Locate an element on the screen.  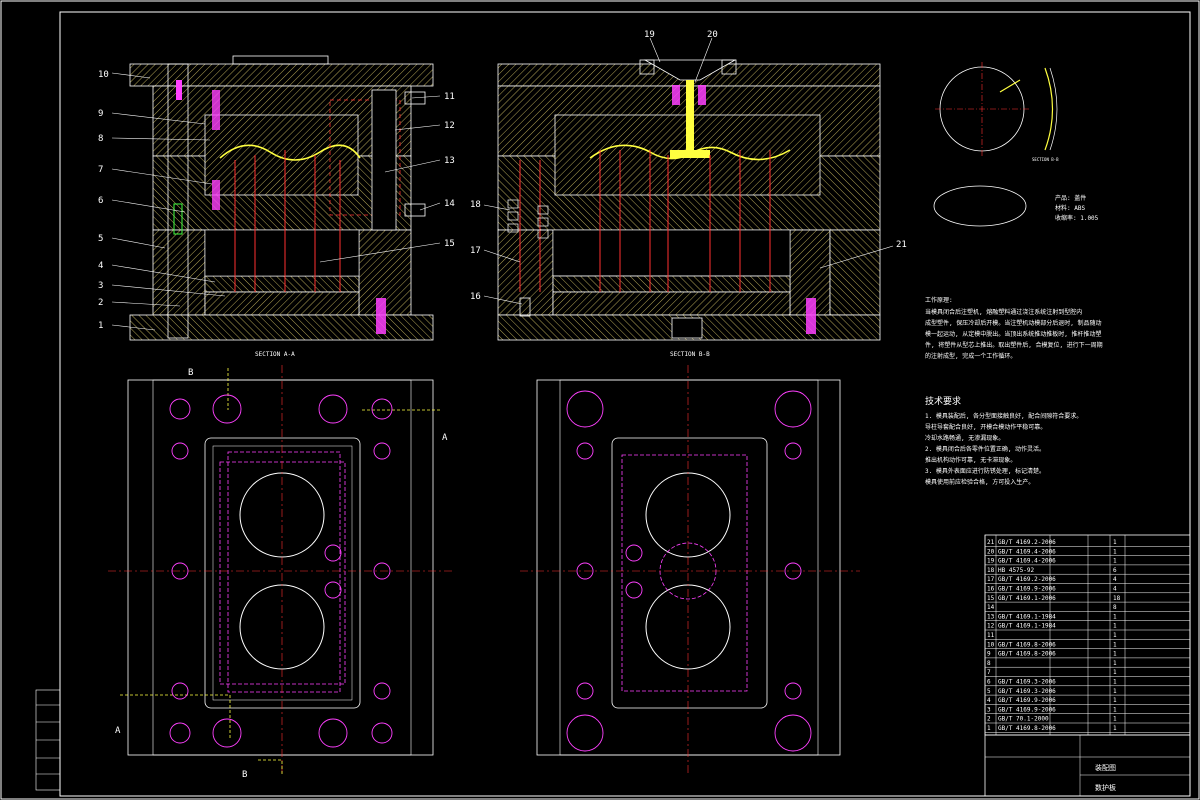
parts-row-no: 21 is located at coordinates (991, 542).